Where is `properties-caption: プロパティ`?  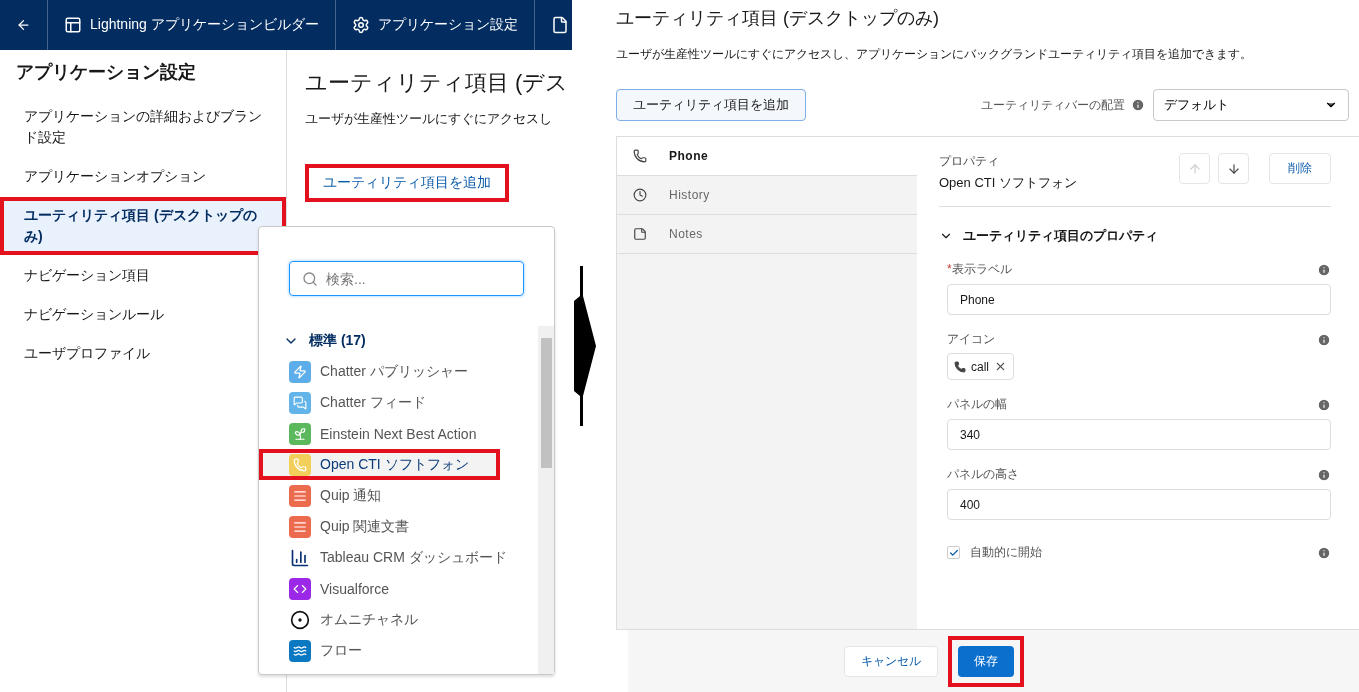
properties-caption: プロパティ is located at coordinates (969, 161).